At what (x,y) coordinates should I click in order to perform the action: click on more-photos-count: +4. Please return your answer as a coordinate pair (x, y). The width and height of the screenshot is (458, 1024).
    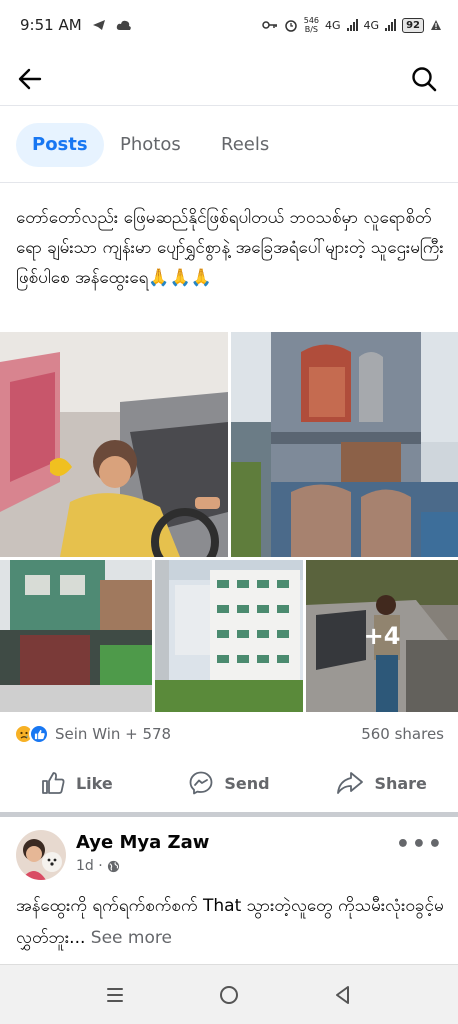
    Looking at the image, I should click on (382, 636).